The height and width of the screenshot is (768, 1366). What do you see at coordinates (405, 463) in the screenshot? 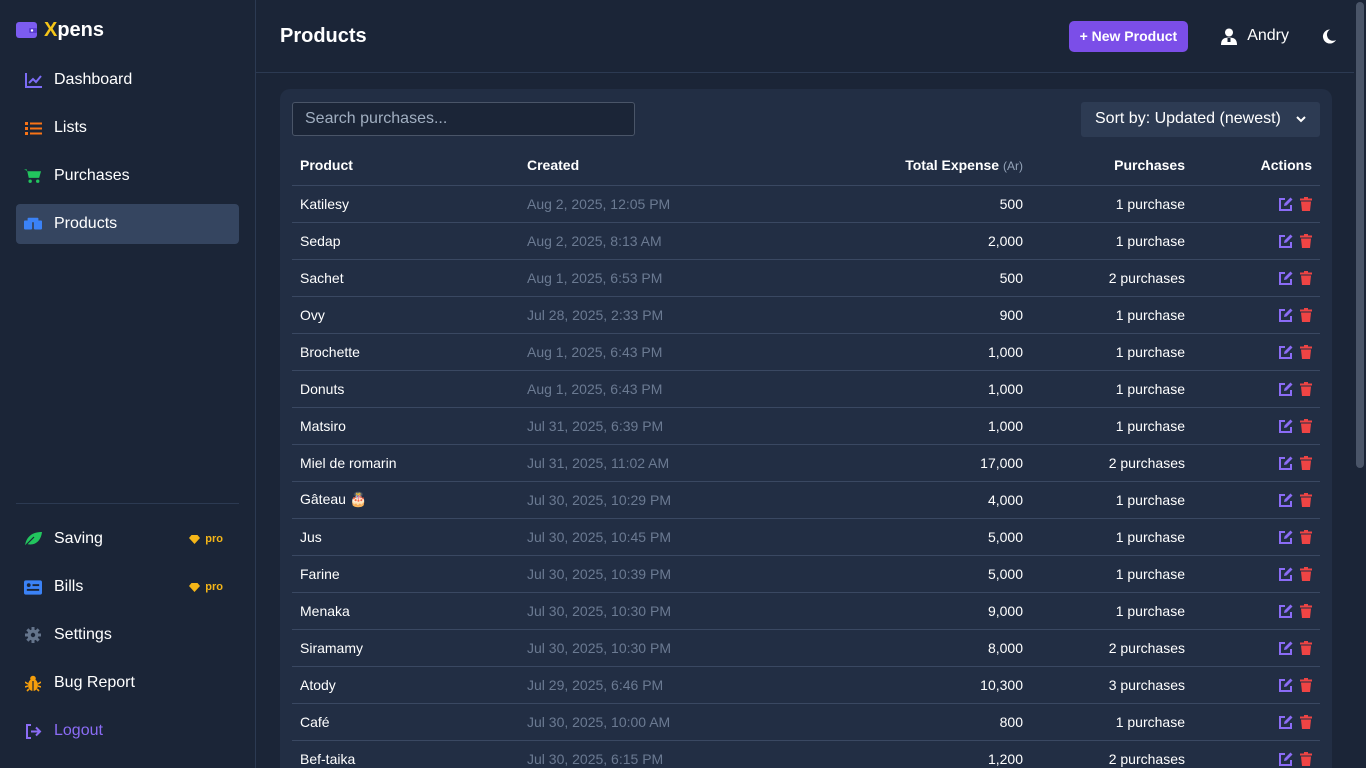
I see `cell-product: Miel de romarin` at bounding box center [405, 463].